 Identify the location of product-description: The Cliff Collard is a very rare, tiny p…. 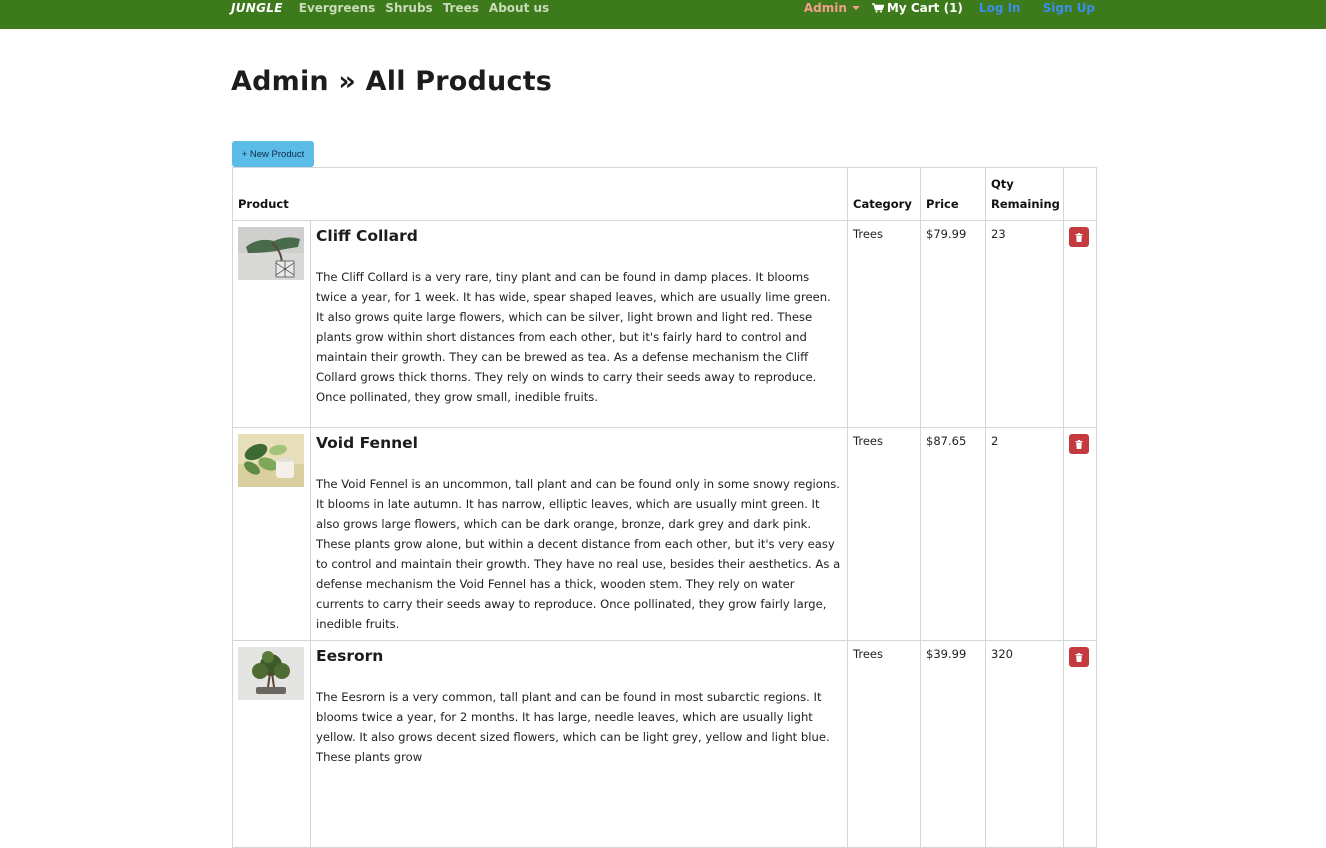
(573, 337).